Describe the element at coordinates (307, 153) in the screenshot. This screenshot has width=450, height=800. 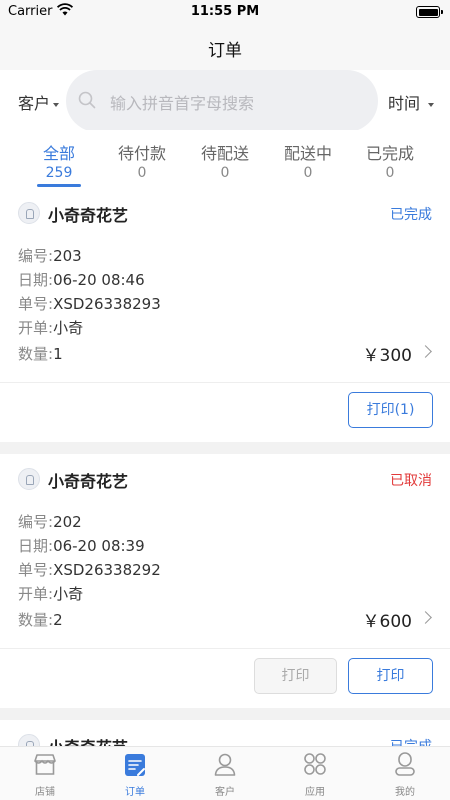
I see `tab-label: 配送中` at that location.